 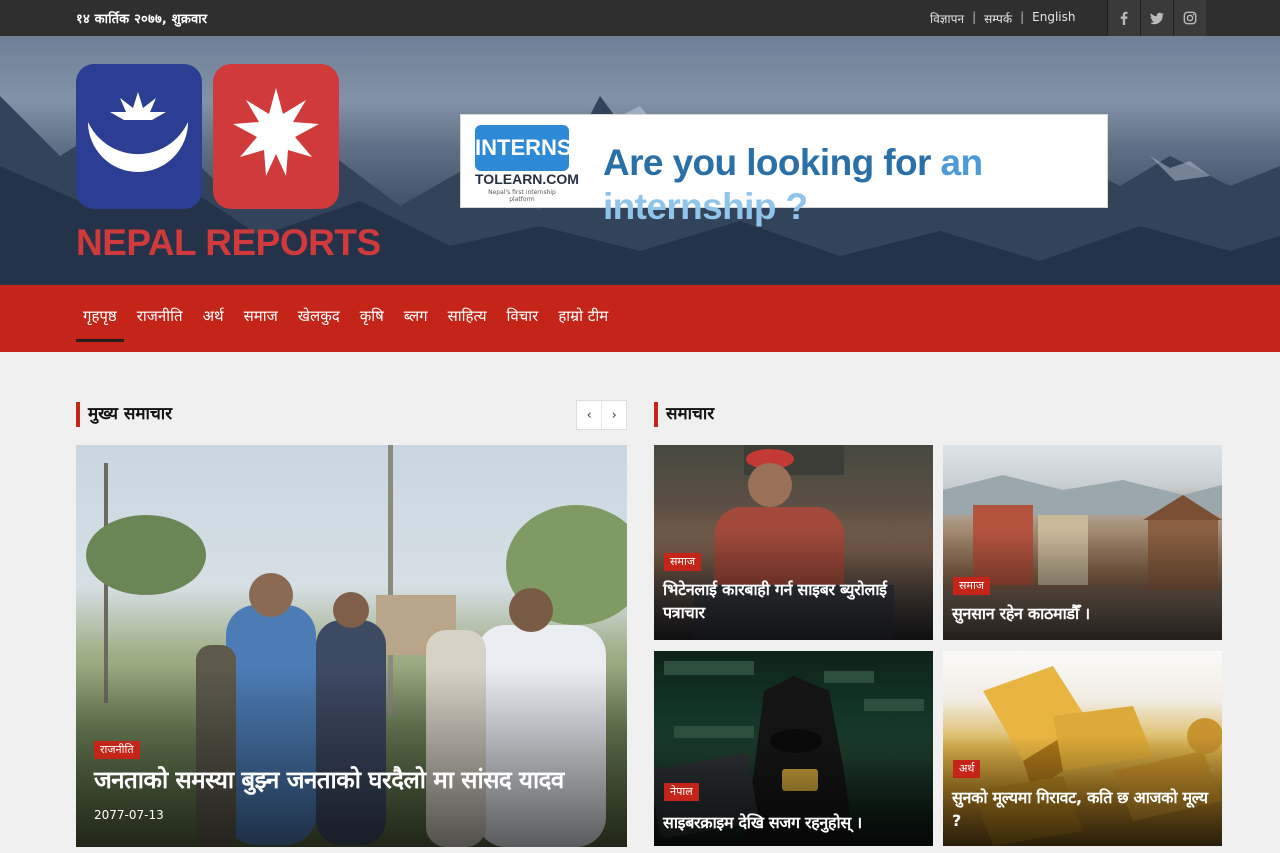 I want to click on ad-logo-domain: TOLEARN.COM, so click(x=527, y=179).